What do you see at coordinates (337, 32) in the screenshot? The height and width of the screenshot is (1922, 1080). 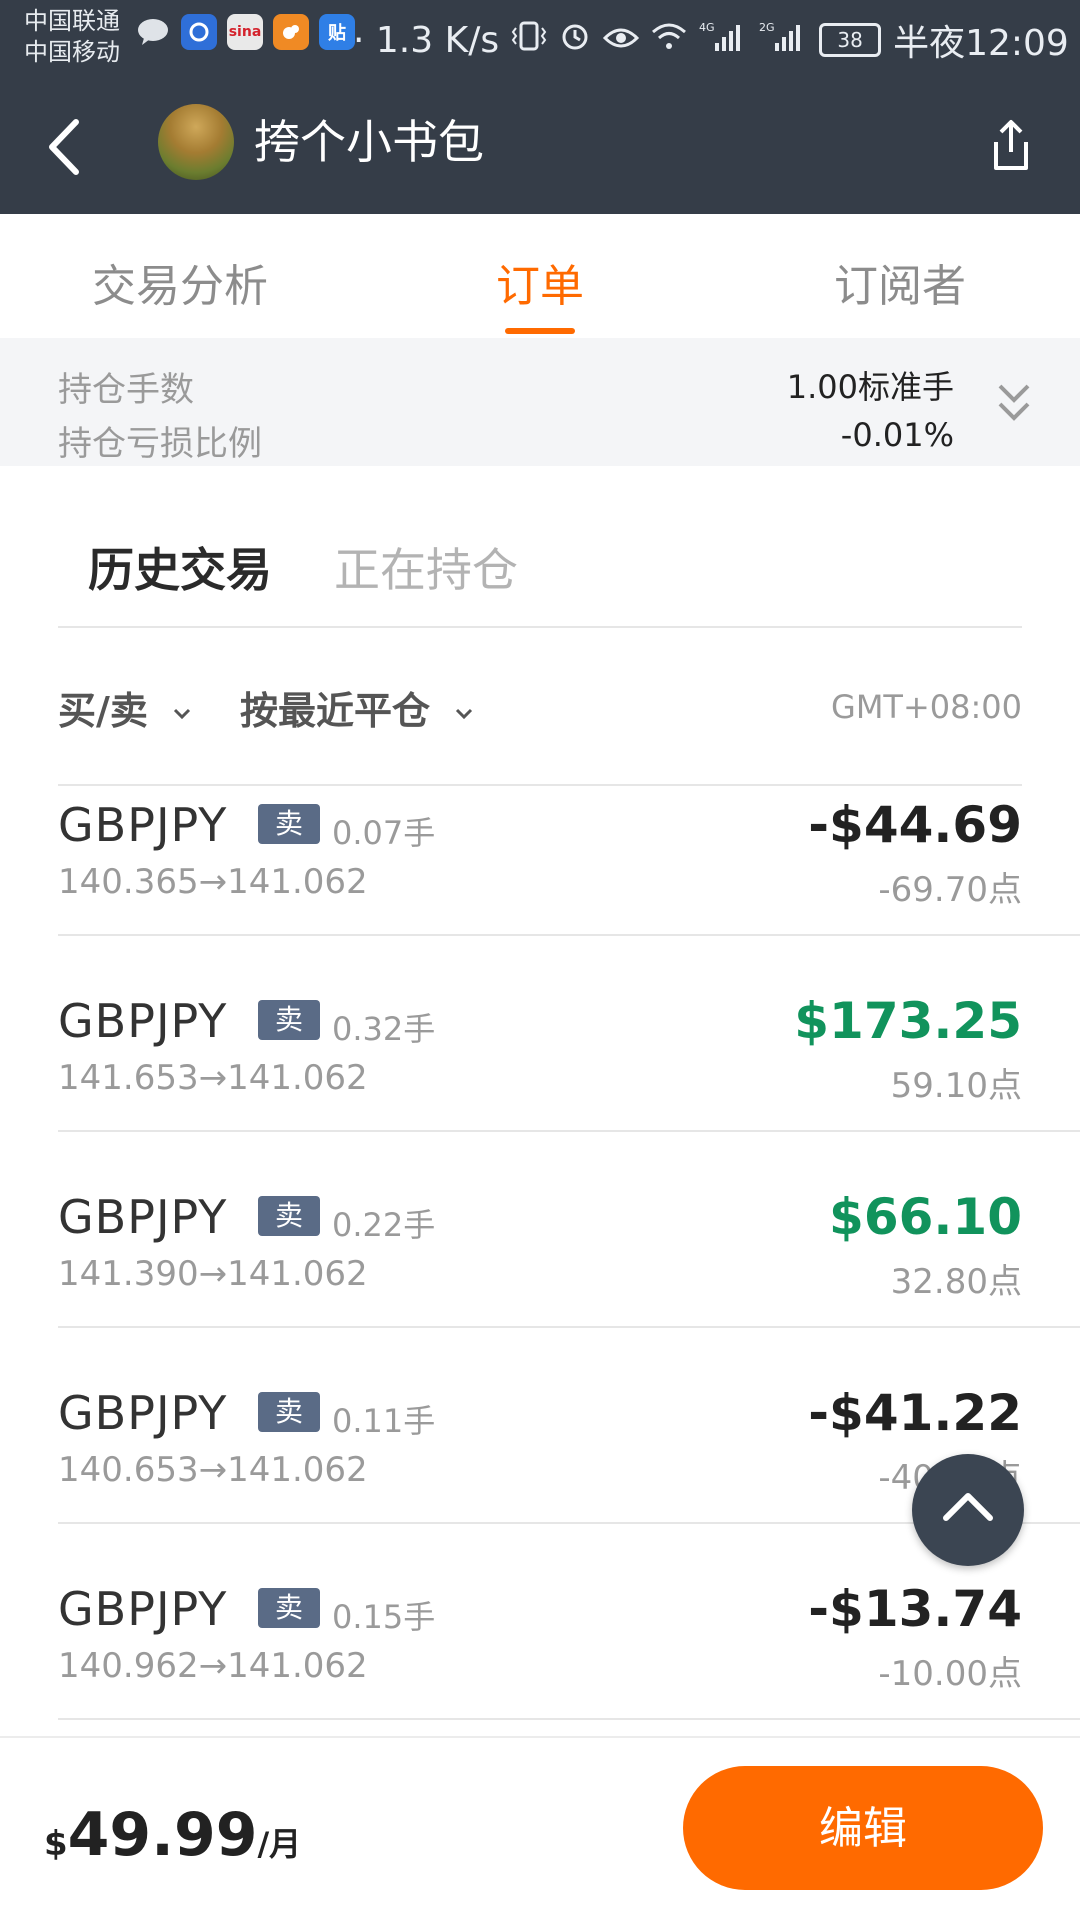 I see `tieba-icon: 贴` at bounding box center [337, 32].